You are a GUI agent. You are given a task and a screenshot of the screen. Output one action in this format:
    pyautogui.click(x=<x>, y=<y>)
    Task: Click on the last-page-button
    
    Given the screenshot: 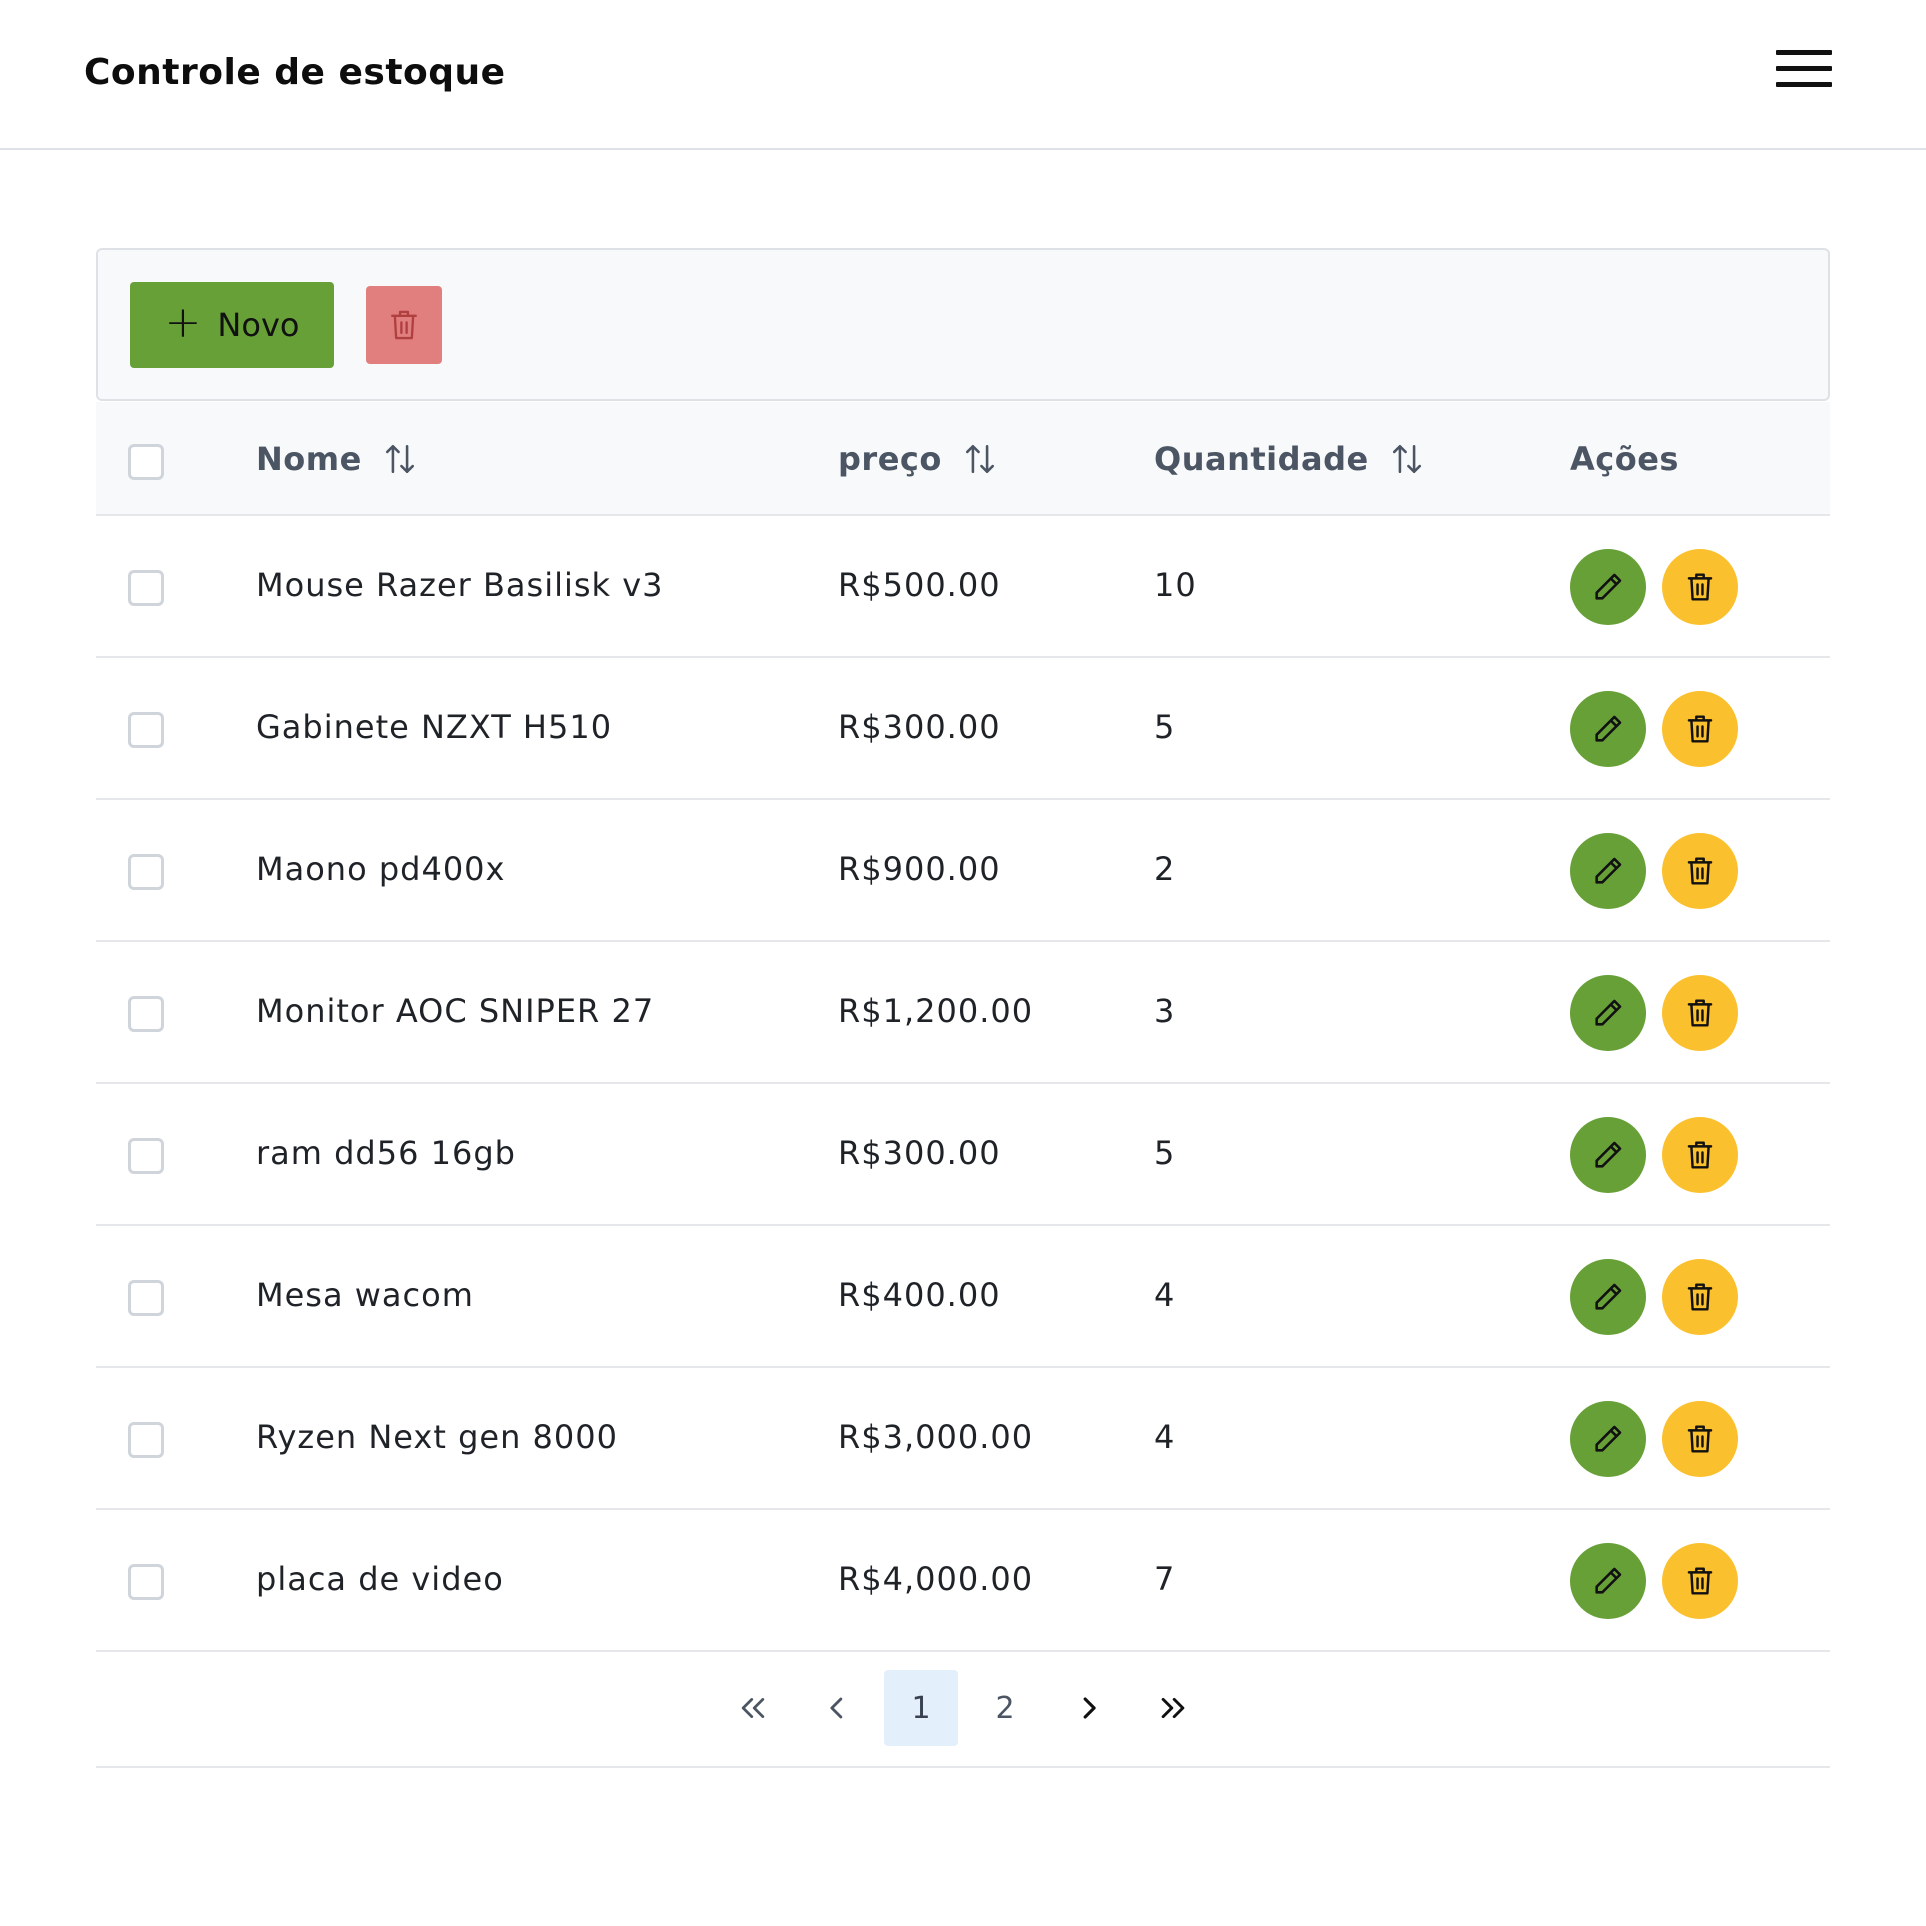 What is the action you would take?
    pyautogui.click(x=1173, y=1708)
    